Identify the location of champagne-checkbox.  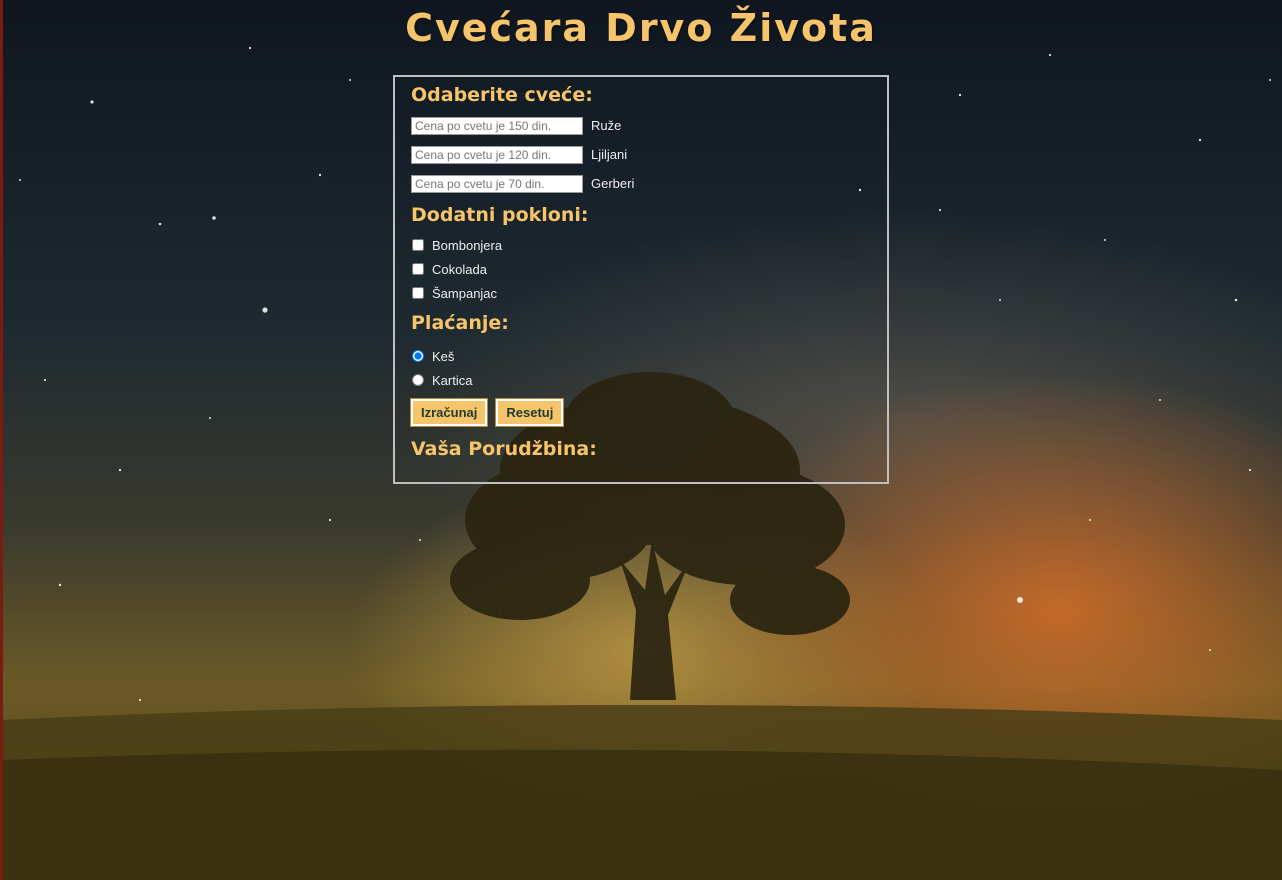
(418, 293).